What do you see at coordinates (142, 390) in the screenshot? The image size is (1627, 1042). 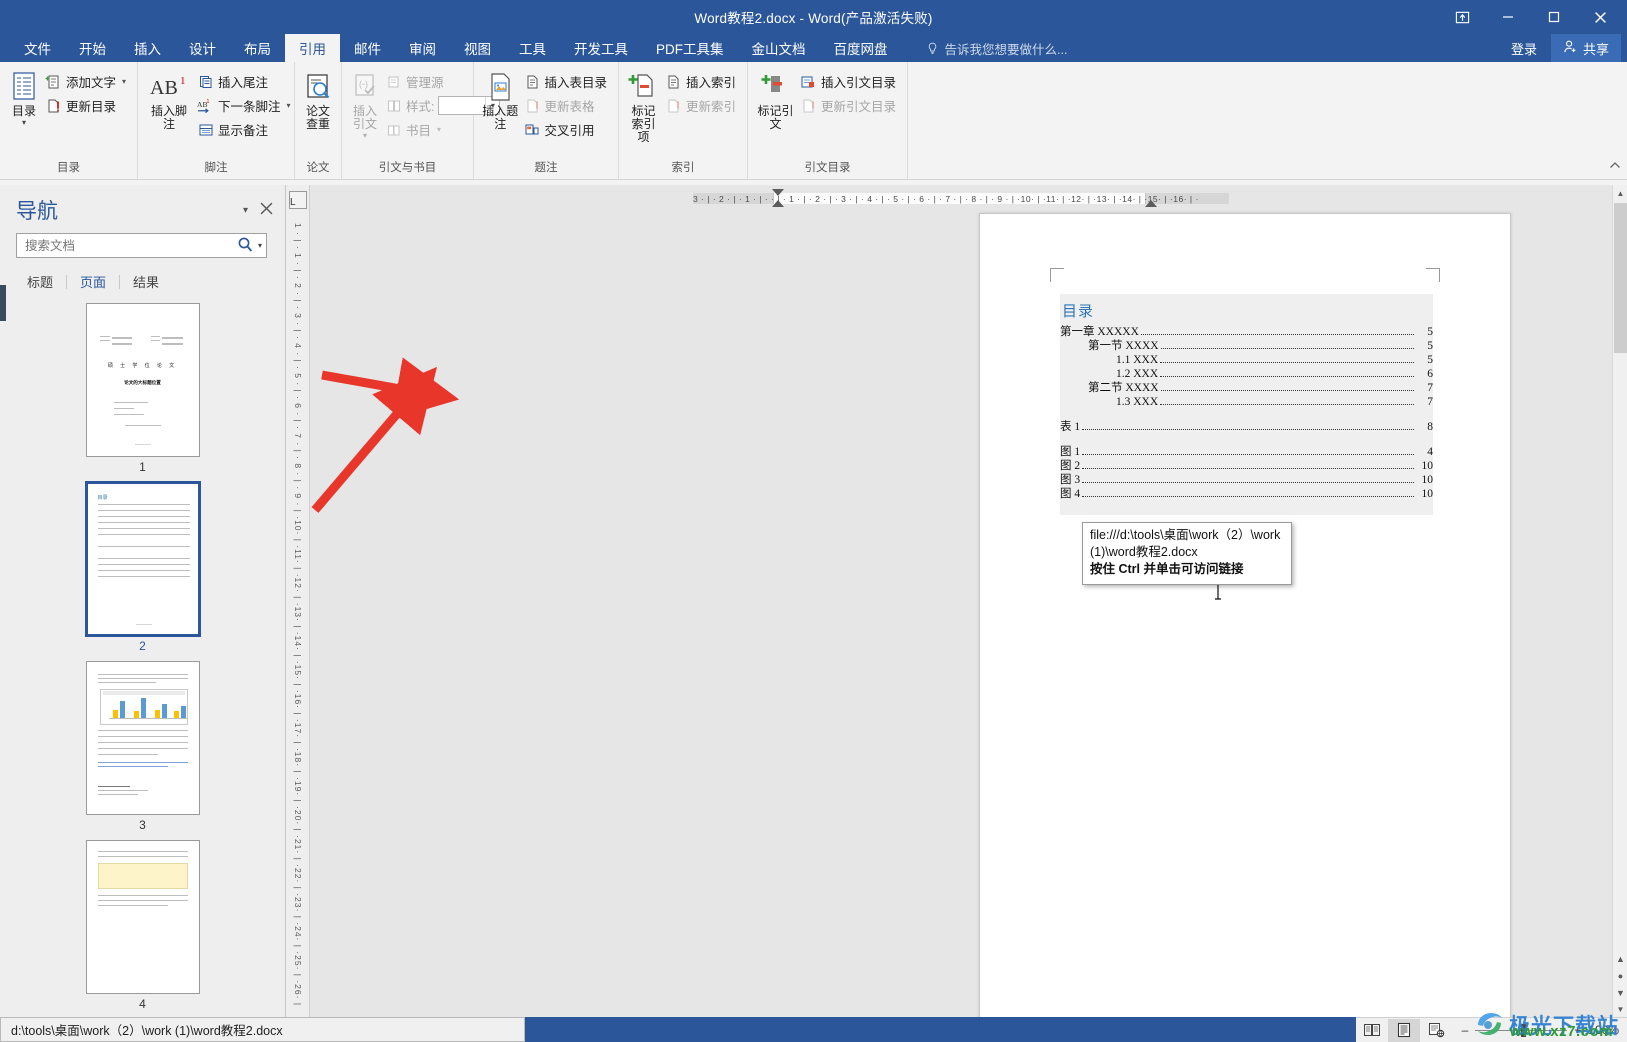 I see `thumbnail-page-1: 硕 士 学 位 论 文 论文的大标题位置 1` at bounding box center [142, 390].